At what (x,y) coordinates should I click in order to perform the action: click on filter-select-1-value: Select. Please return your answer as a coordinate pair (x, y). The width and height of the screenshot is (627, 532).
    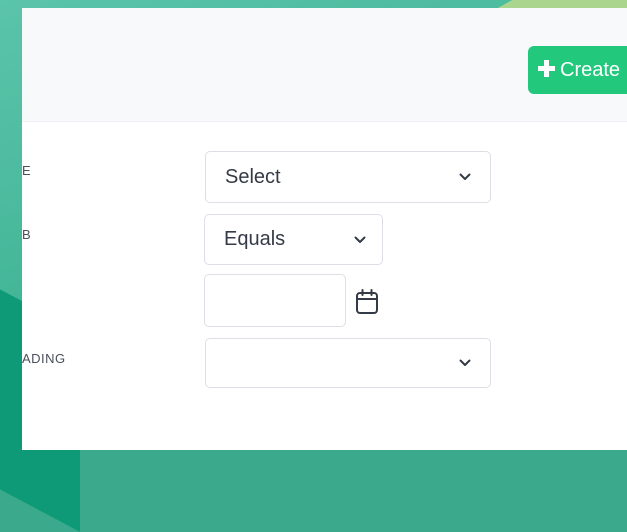
    Looking at the image, I should click on (253, 176).